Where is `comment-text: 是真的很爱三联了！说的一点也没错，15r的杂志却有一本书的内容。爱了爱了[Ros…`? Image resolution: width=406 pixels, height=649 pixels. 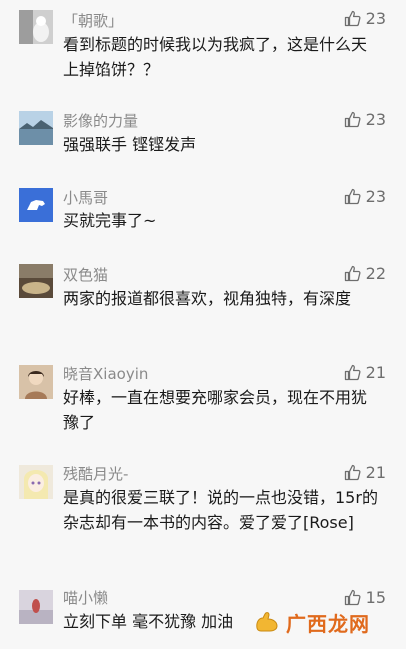 comment-text: 是真的很爱三联了！说的一点也没错，15r的杂志却有一本书的内容。爱了爱了[Ros… is located at coordinates (220, 510).